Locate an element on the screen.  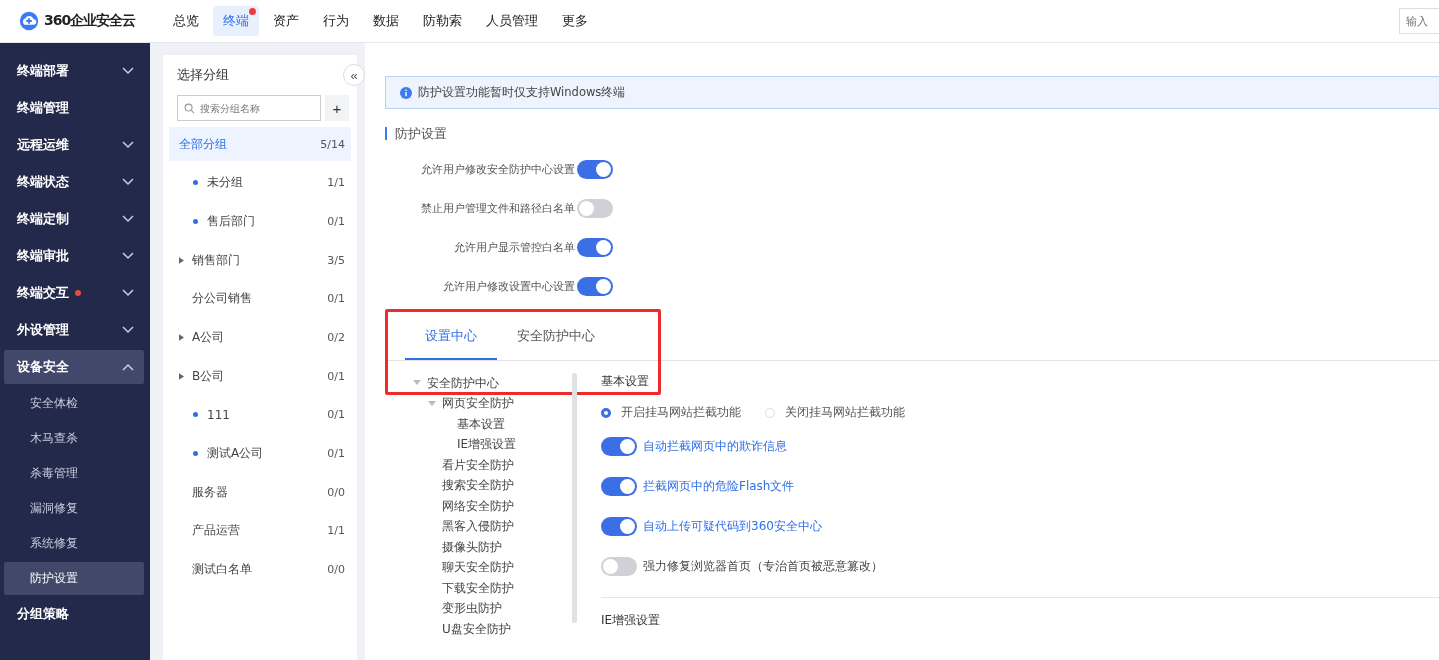
sidebar-subitem: 木马查杀 is located at coordinates (74, 438).